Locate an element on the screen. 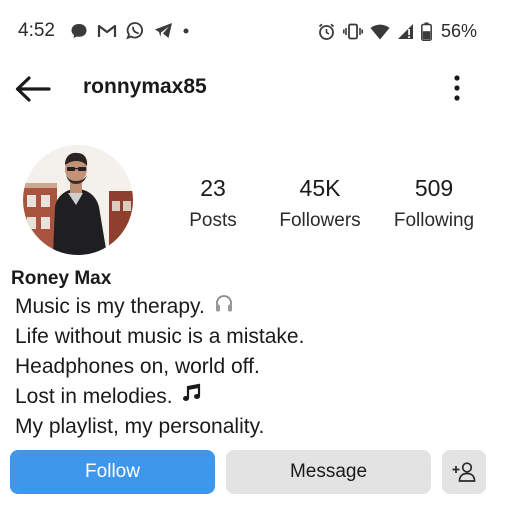 This screenshot has height=516, width=509. profile-avatar is located at coordinates (78, 200).